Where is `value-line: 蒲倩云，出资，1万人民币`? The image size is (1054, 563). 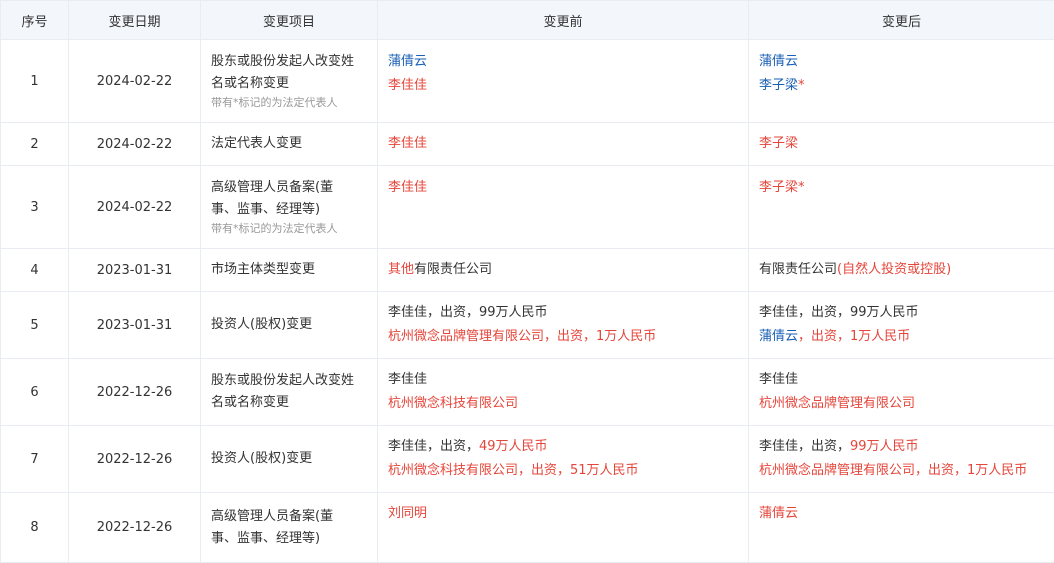 value-line: 蒲倩云，出资，1万人民币 is located at coordinates (901, 337).